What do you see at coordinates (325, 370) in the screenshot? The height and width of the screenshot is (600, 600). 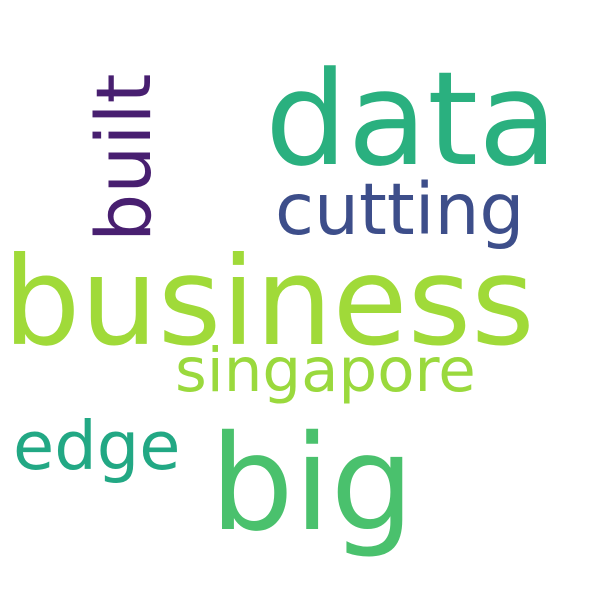 I see `word-singapore: singapore` at bounding box center [325, 370].